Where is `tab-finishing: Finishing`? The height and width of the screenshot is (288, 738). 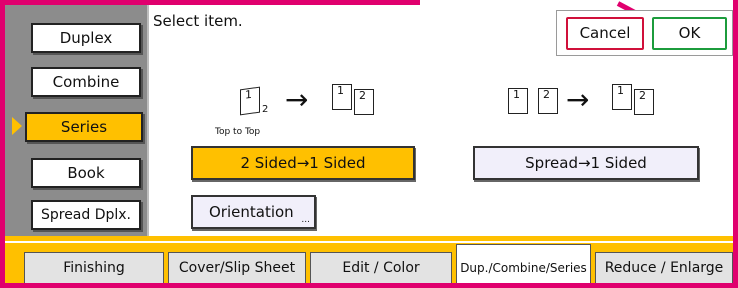 tab-finishing: Finishing is located at coordinates (94, 267).